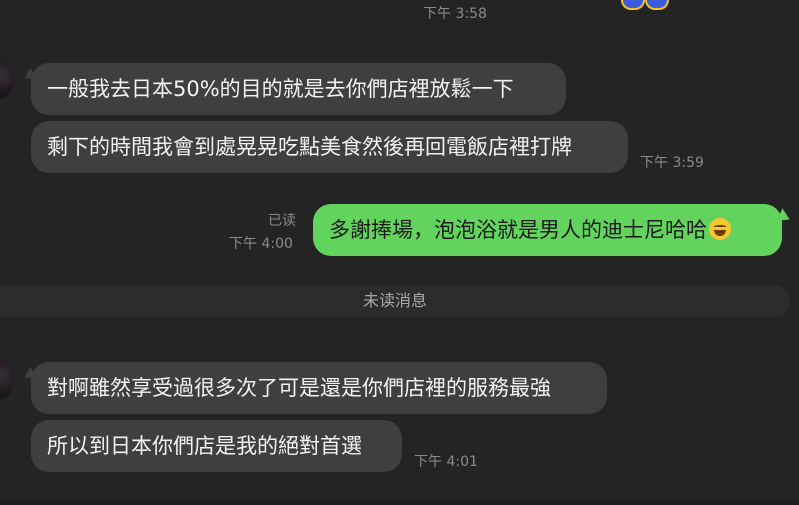  Describe the element at coordinates (720, 229) in the screenshot. I see `grinning-face-emoji-icon` at that location.